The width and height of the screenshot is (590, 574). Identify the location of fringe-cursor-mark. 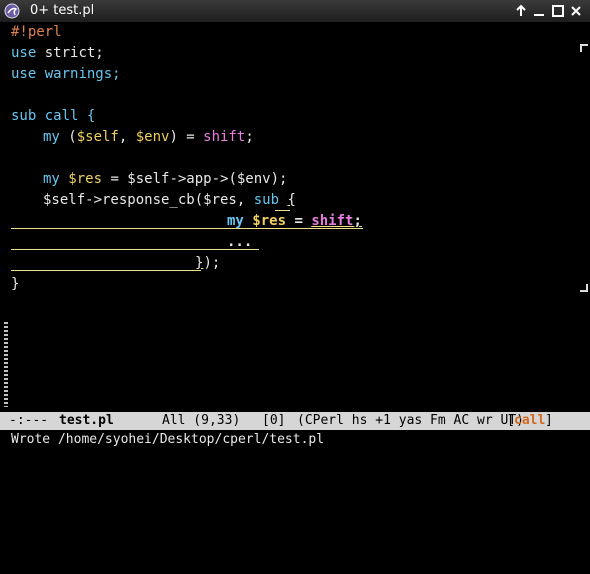
(584, 48).